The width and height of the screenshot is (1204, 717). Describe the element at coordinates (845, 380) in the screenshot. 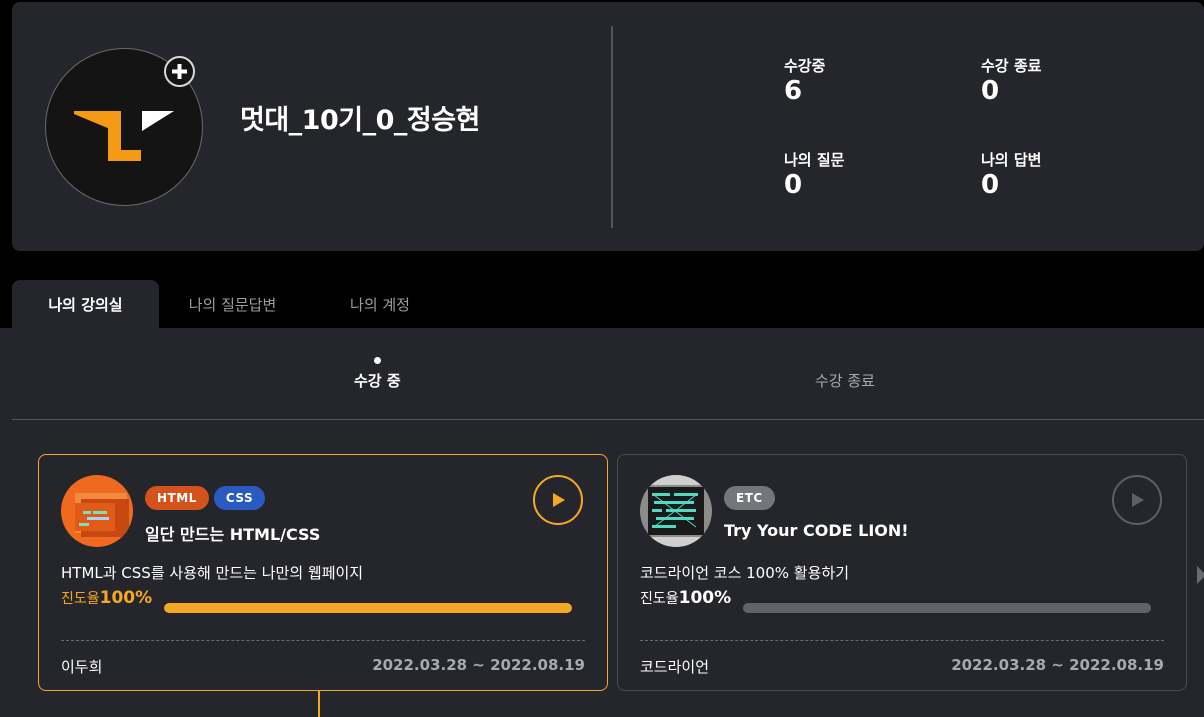

I see `subtab-completed: 수강 종료` at that location.